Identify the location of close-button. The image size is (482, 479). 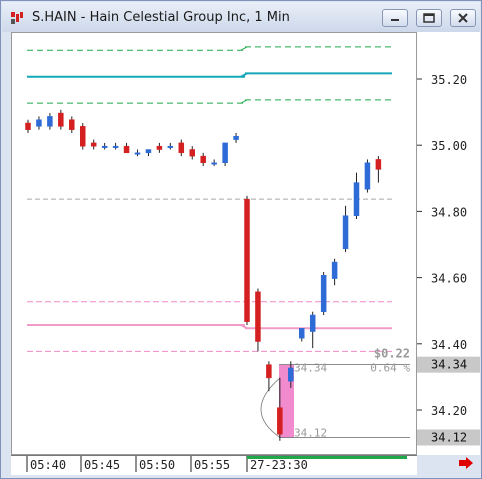
(463, 18).